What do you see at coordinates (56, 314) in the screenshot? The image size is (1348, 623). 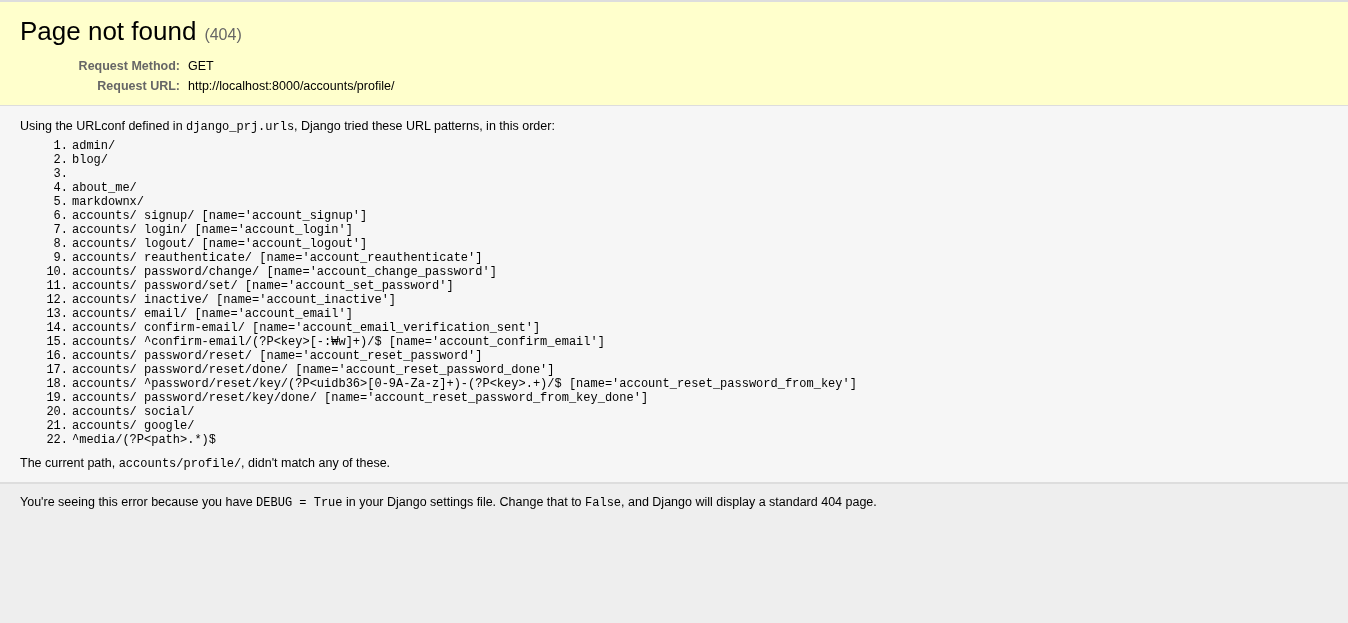 I see `list-number: 13.` at bounding box center [56, 314].